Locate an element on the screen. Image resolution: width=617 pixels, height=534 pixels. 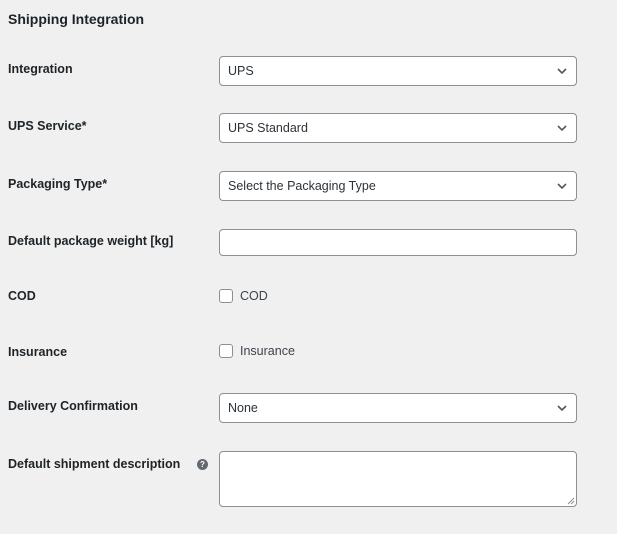
insurance-checkbox-label: Insurance is located at coordinates (267, 351).